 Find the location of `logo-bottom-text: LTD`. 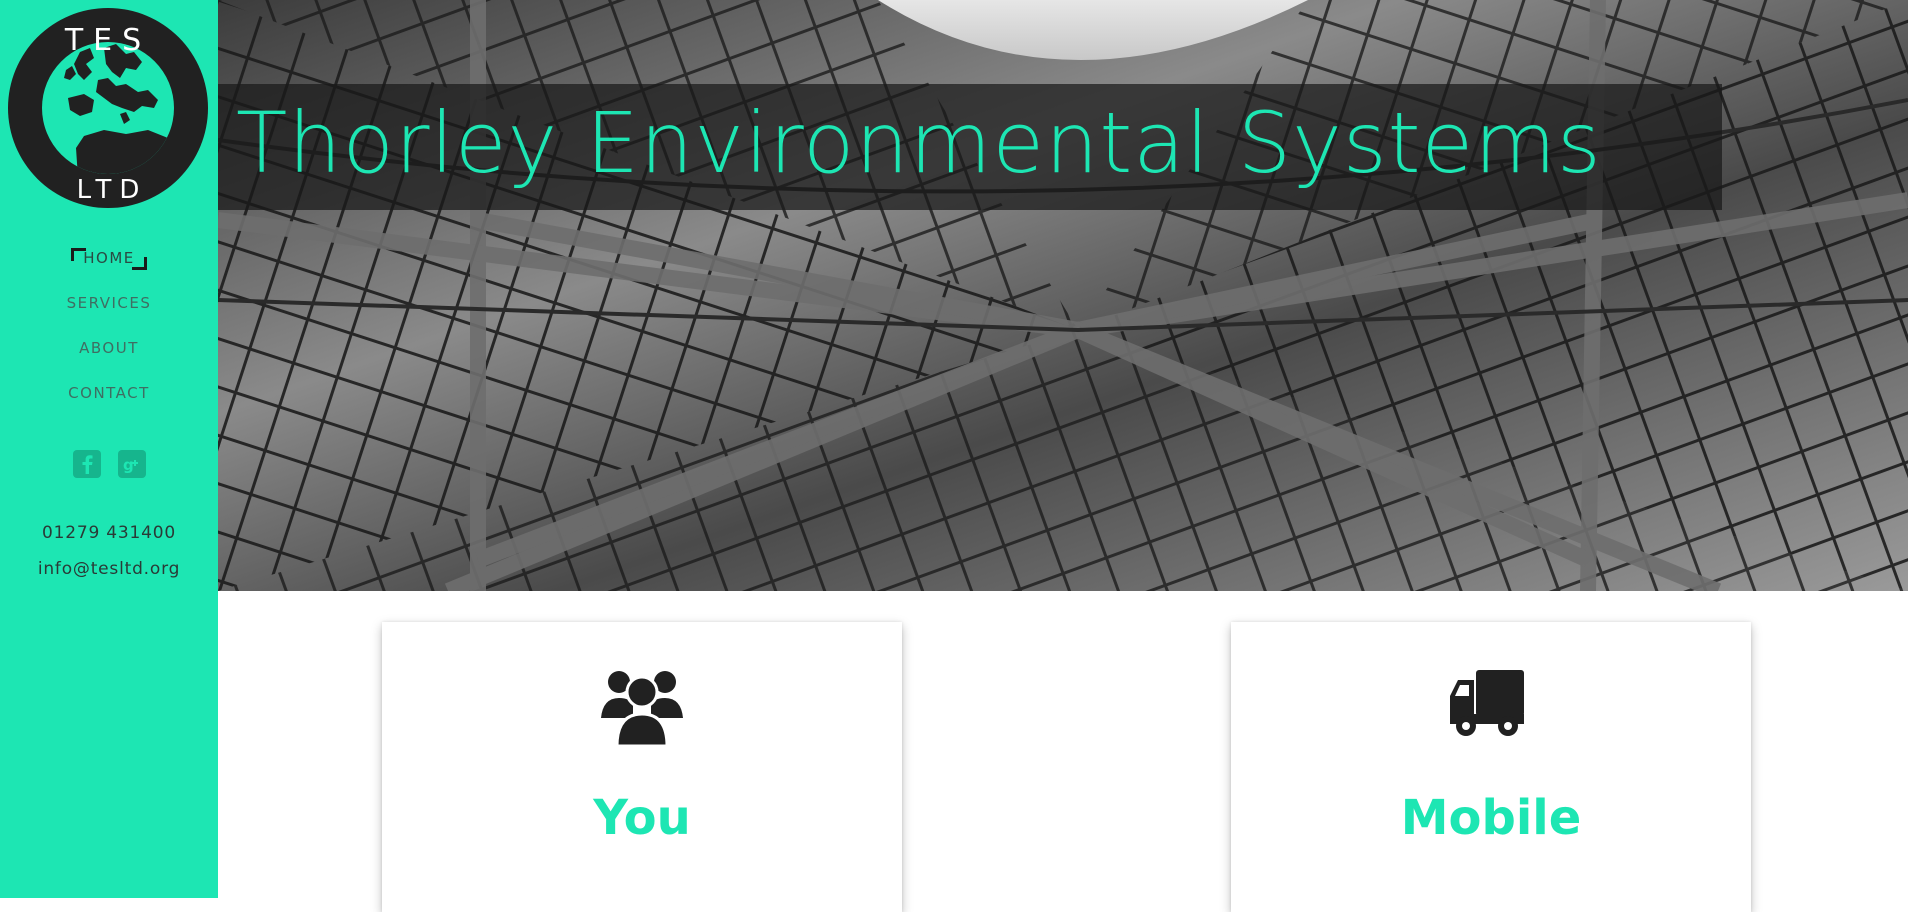

logo-bottom-text: LTD is located at coordinates (112, 190).